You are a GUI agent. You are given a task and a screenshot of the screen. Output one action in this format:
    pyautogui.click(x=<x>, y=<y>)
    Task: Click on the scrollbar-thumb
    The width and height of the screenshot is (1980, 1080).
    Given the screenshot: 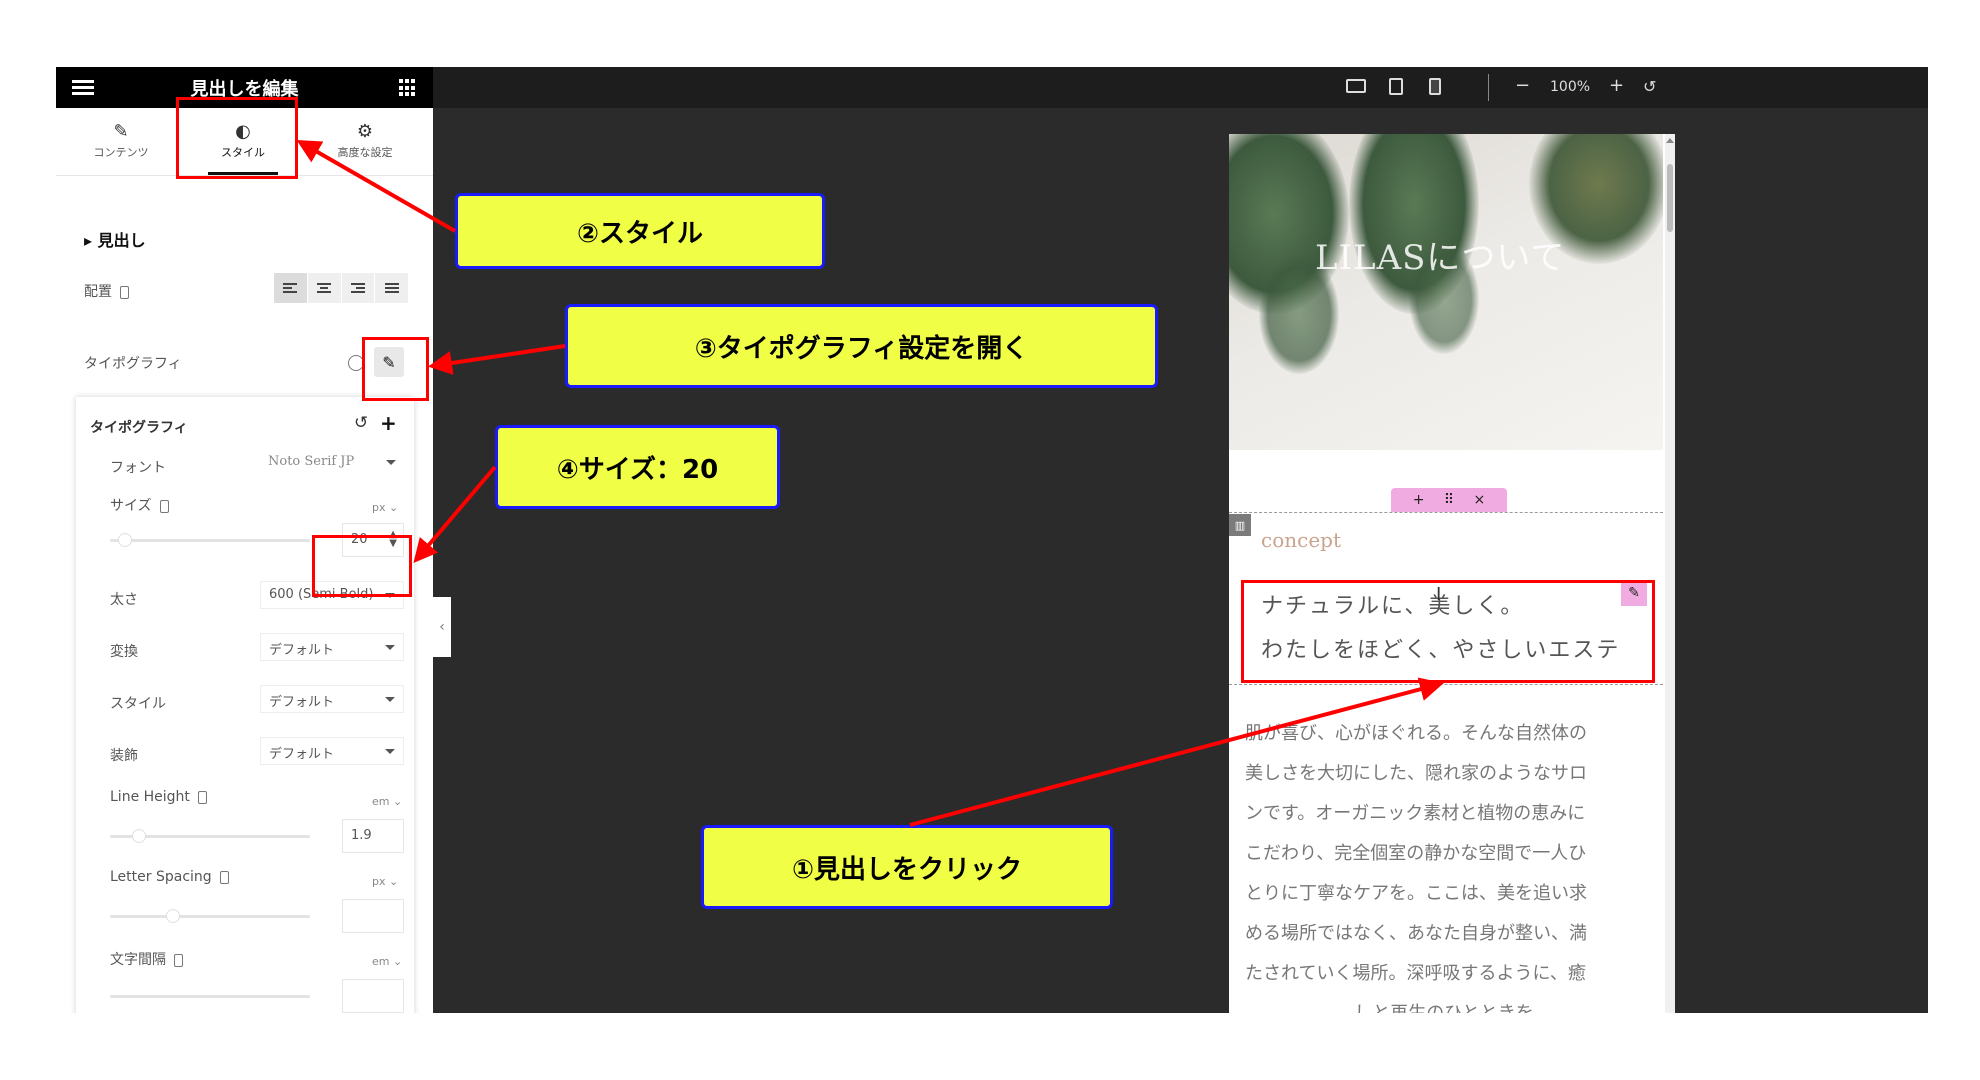 What is the action you would take?
    pyautogui.click(x=1670, y=198)
    